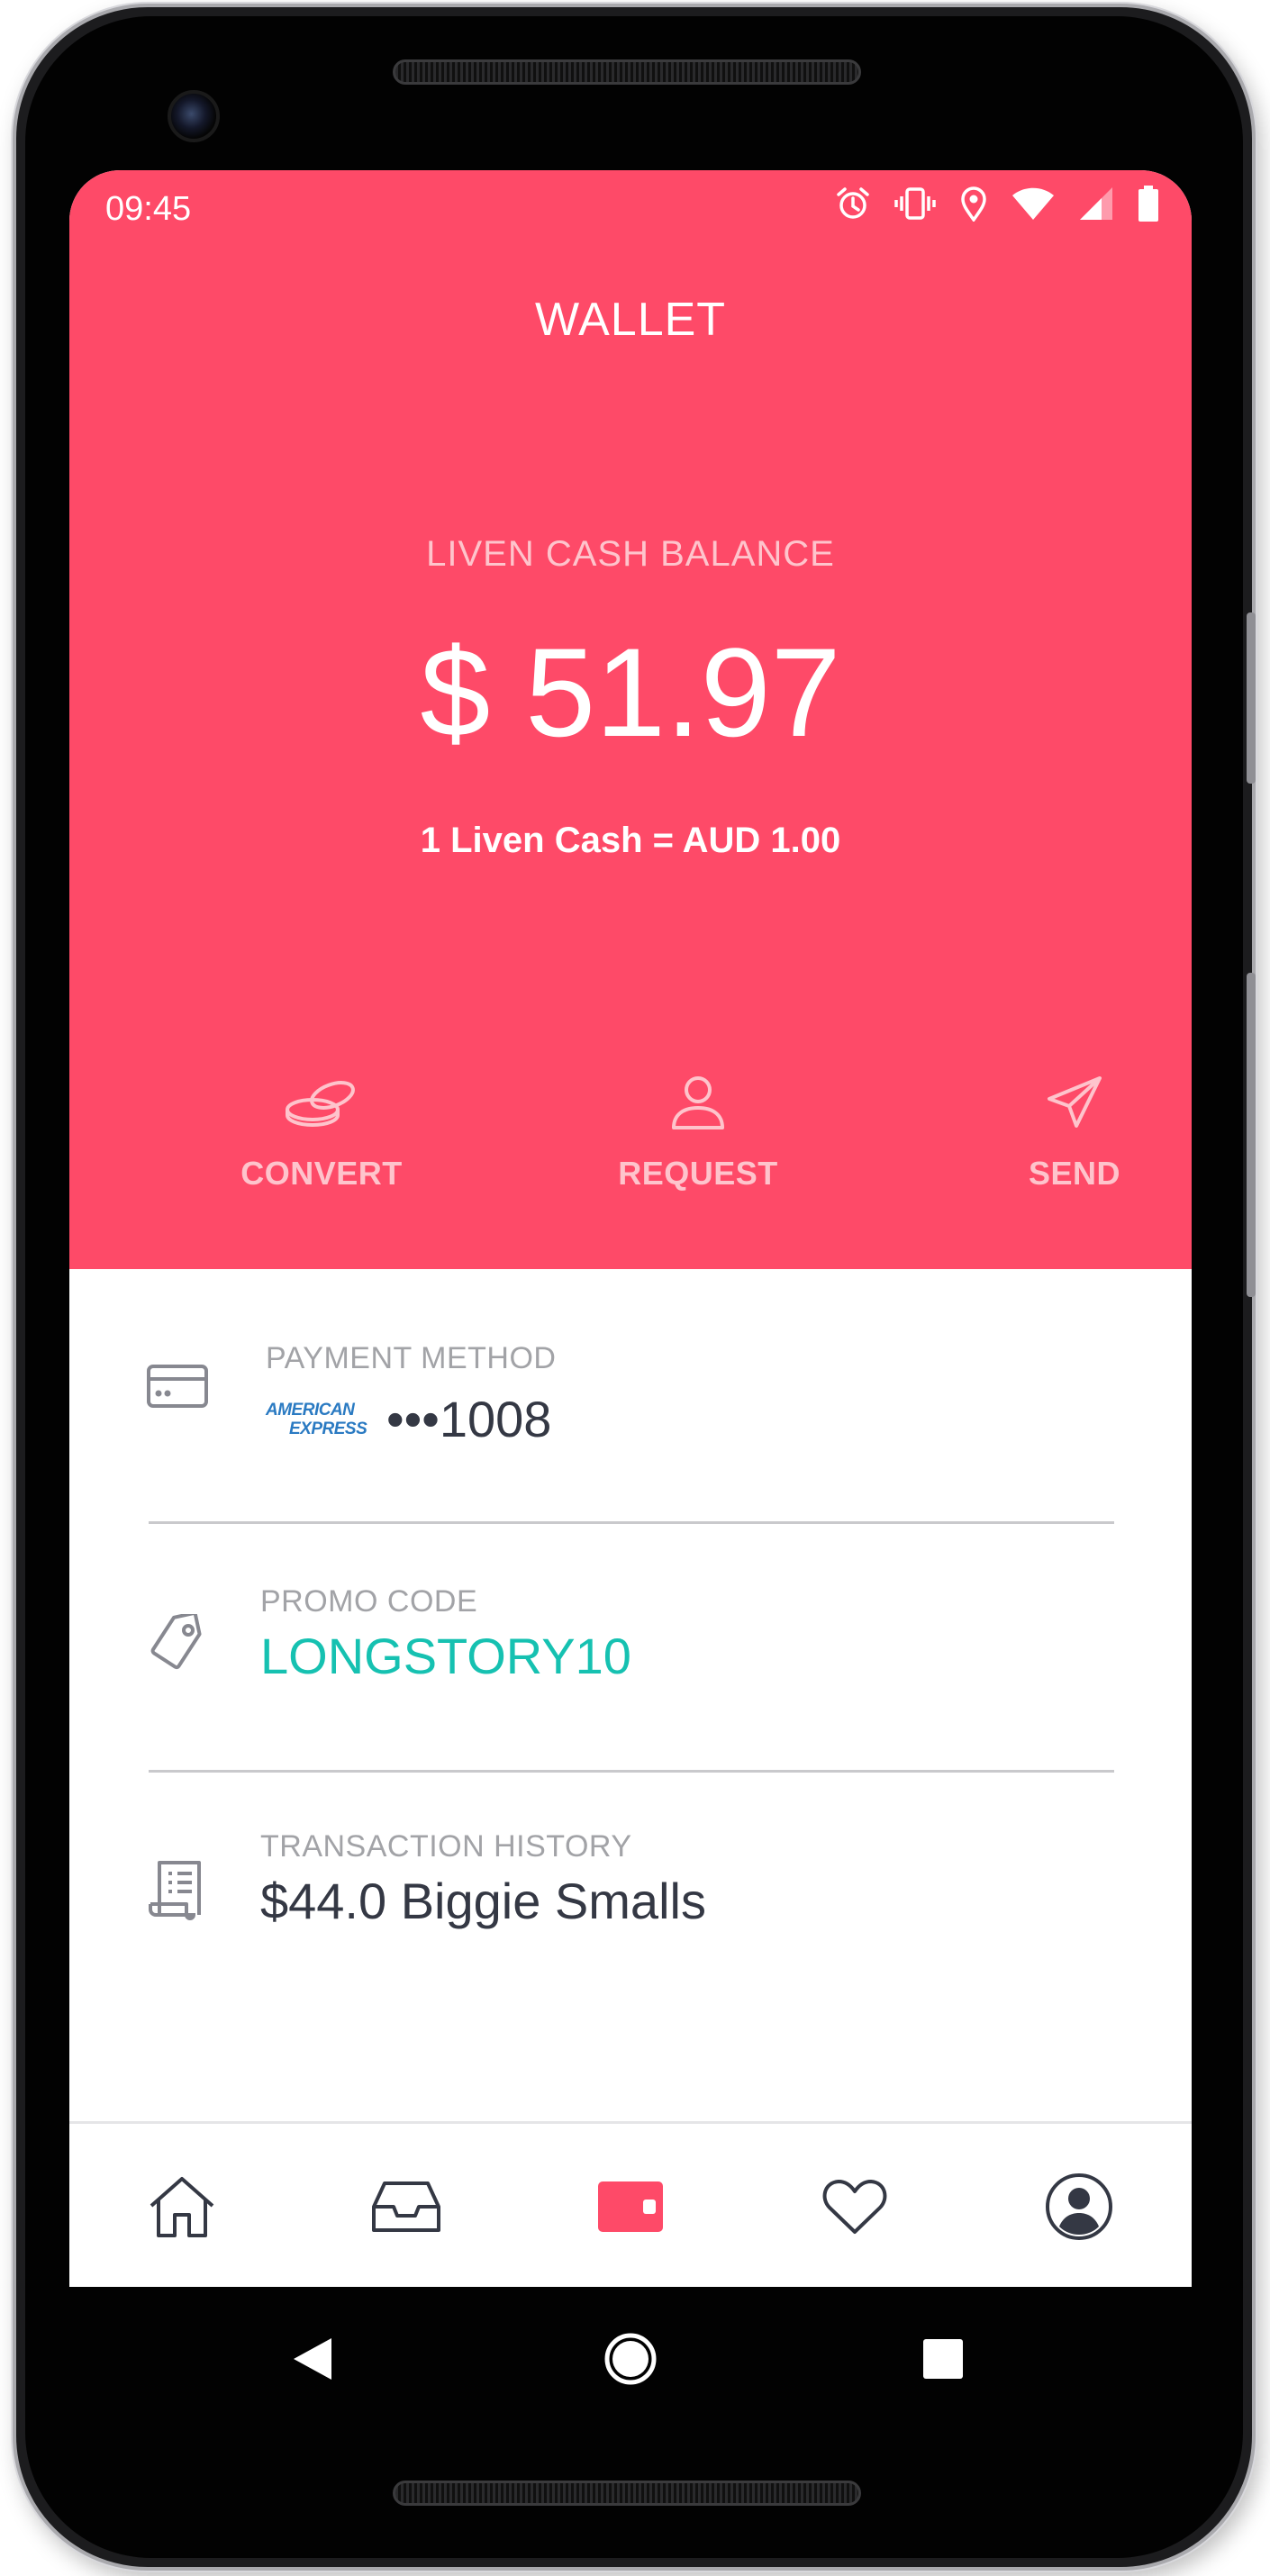 The width and height of the screenshot is (1270, 2576). What do you see at coordinates (915, 203) in the screenshot?
I see `vibrate-icon` at bounding box center [915, 203].